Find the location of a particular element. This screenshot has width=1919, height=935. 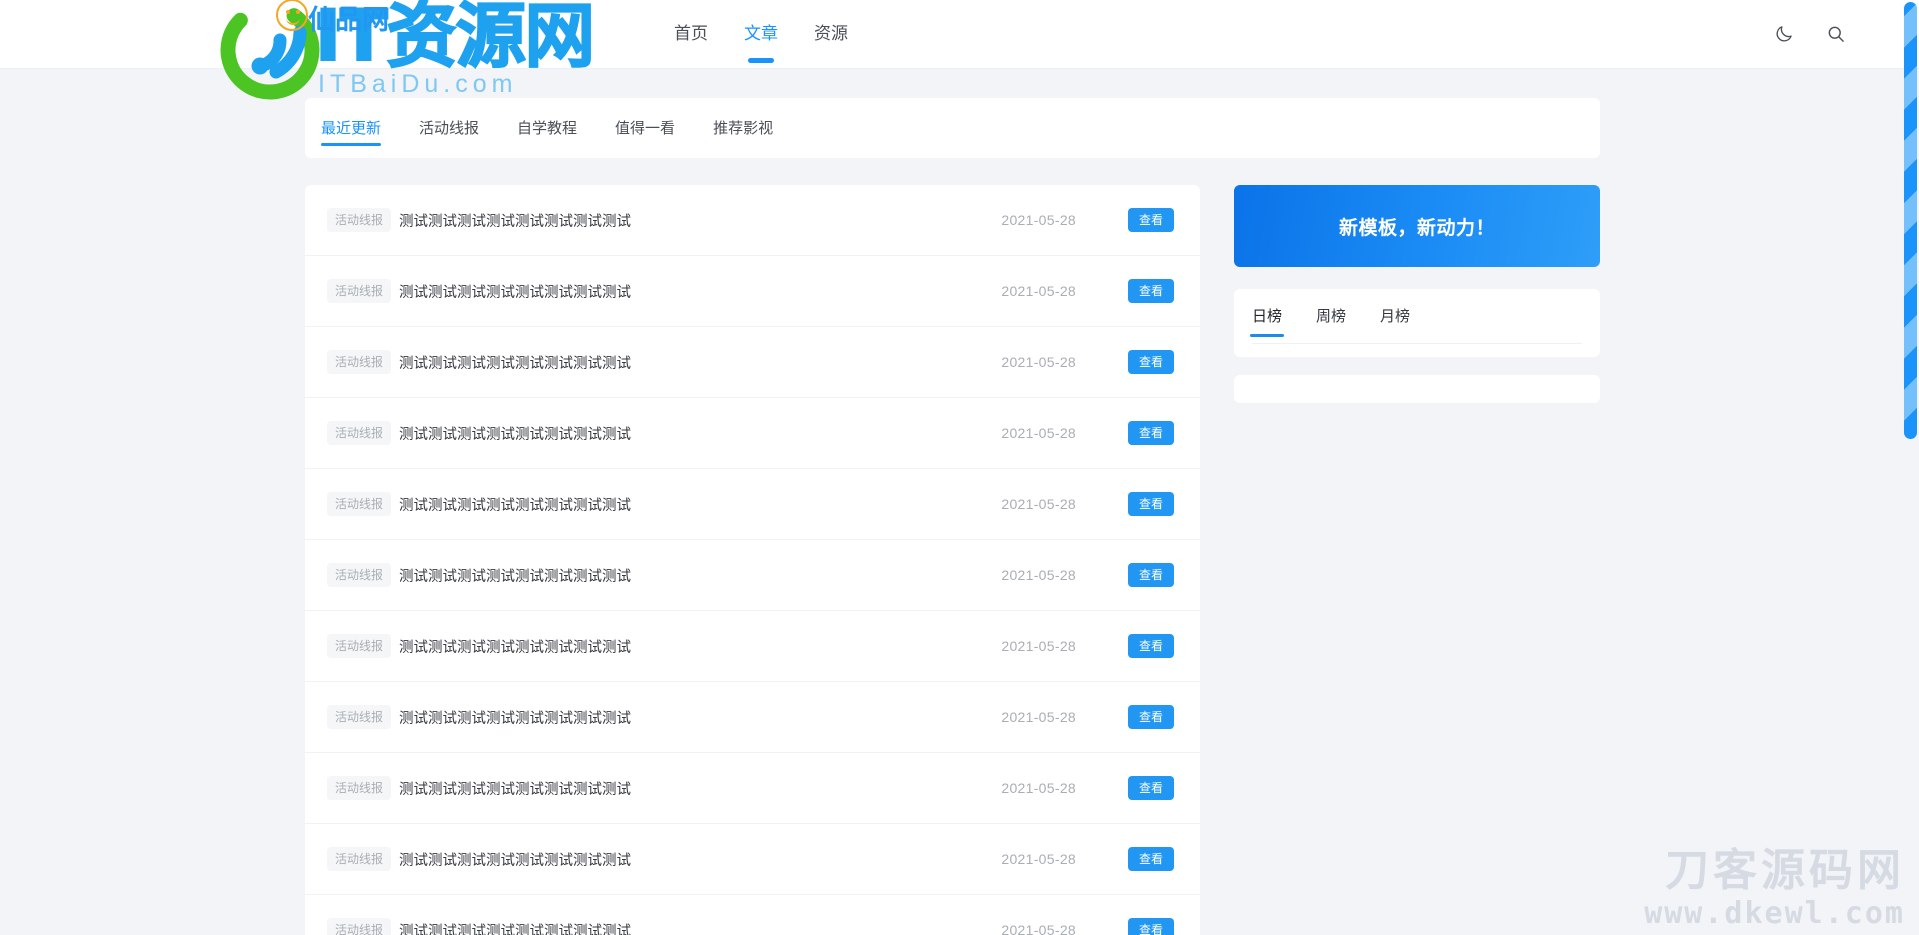

tab-monthly-ranking: 月榜 is located at coordinates (1395, 317).